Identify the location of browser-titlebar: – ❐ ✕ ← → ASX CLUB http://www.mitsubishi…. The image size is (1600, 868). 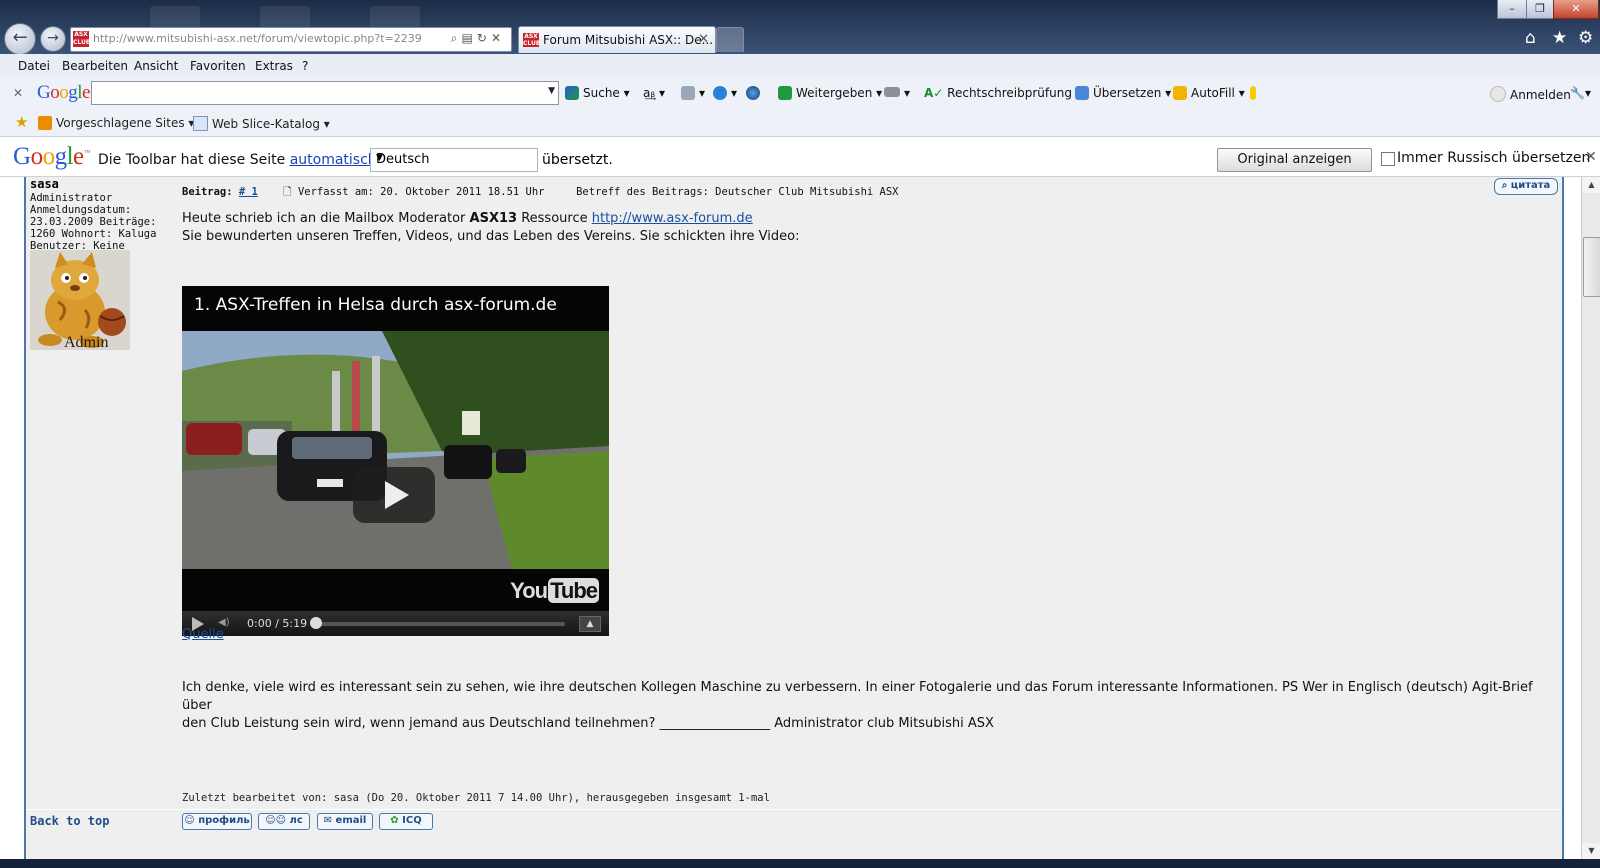
(800, 27).